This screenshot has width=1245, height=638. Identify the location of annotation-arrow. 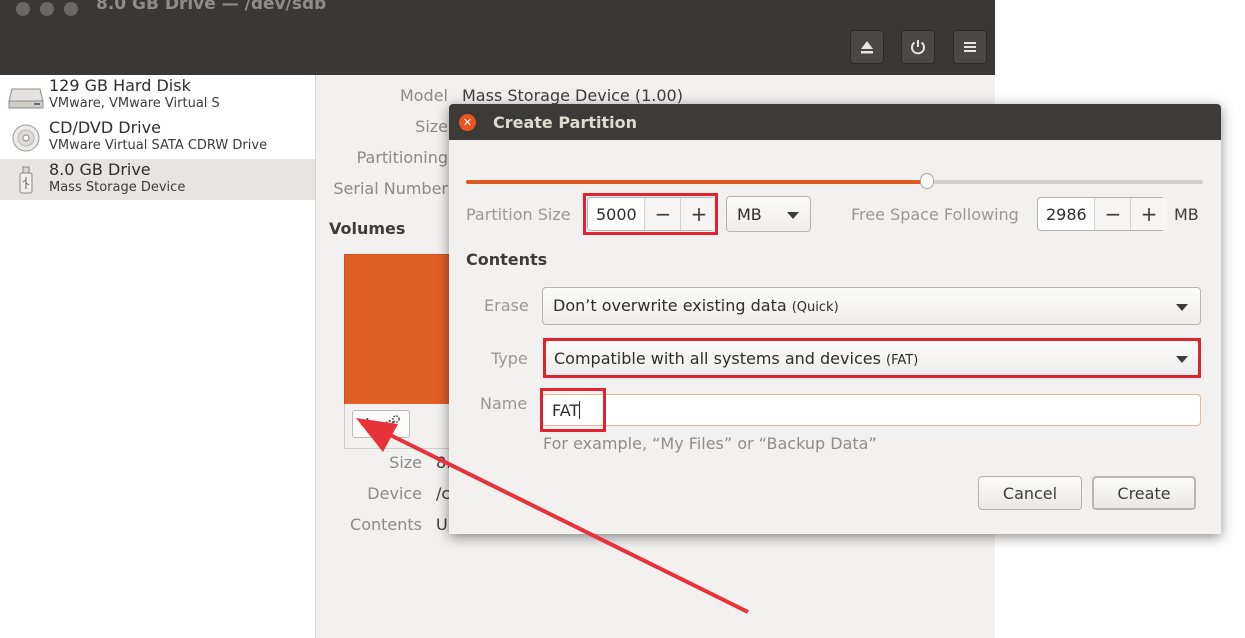
(552, 516).